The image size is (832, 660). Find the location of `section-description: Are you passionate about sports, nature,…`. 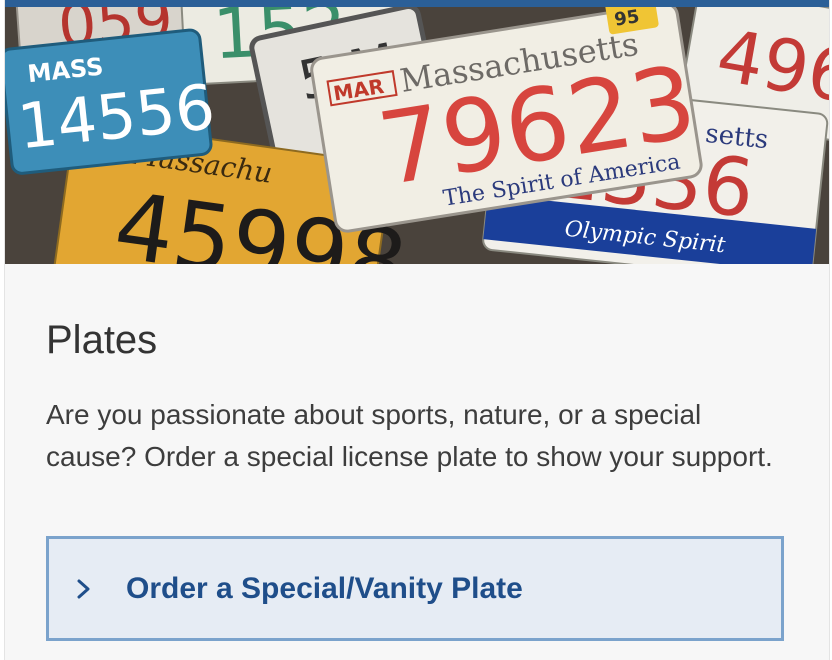

section-description: Are you passionate about sports, nature,… is located at coordinates (409, 435).